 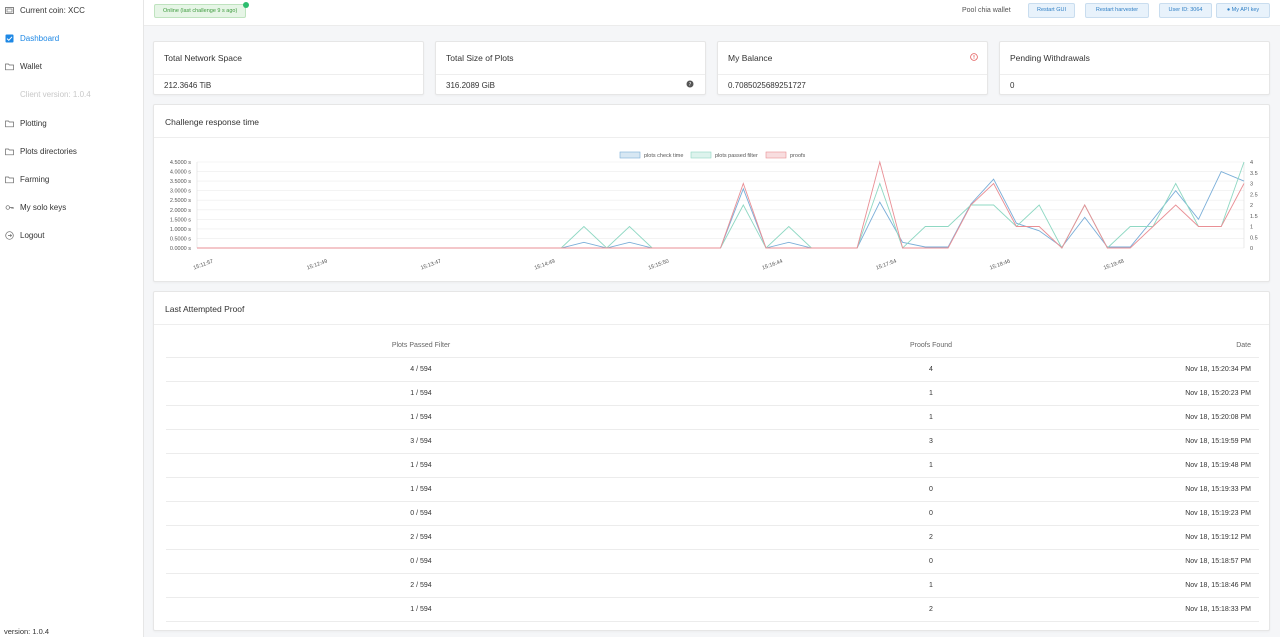 I want to click on sidebar-item-label: Logout, so click(x=32, y=235).